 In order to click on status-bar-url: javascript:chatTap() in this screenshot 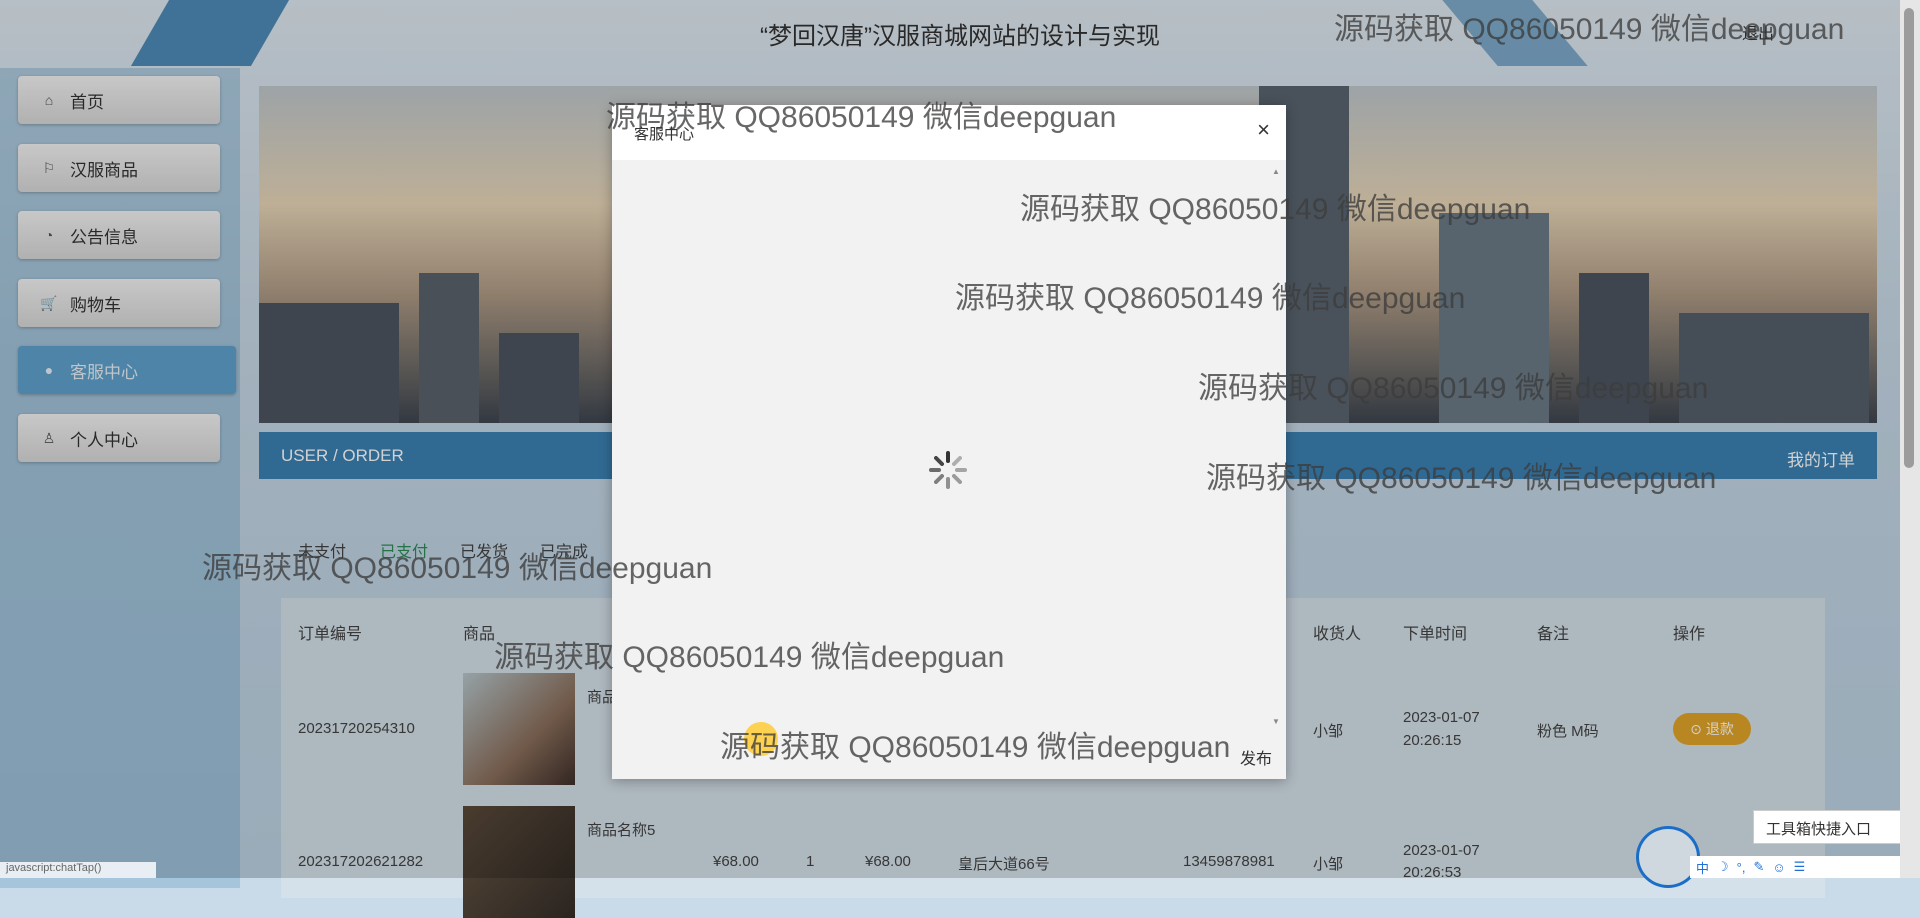, I will do `click(78, 870)`.